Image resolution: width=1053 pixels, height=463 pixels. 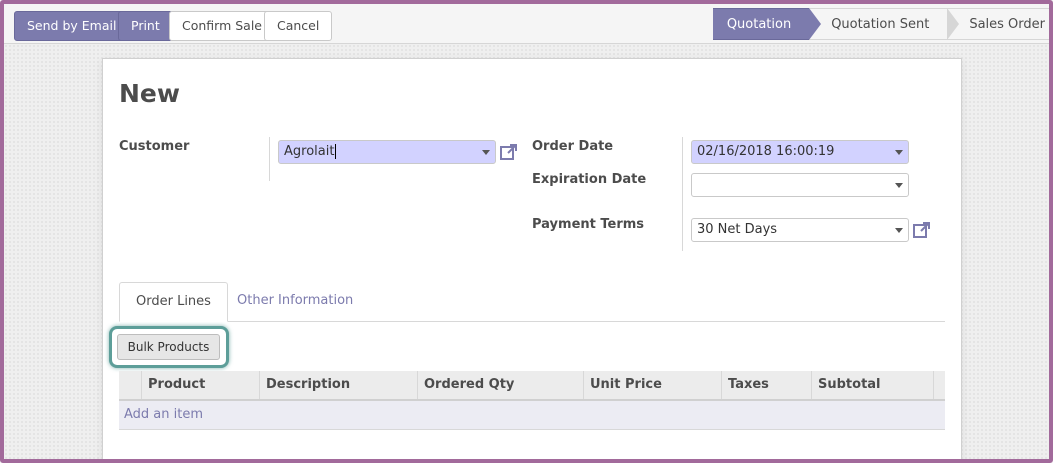 What do you see at coordinates (154, 146) in the screenshot?
I see `customer-label: Customer` at bounding box center [154, 146].